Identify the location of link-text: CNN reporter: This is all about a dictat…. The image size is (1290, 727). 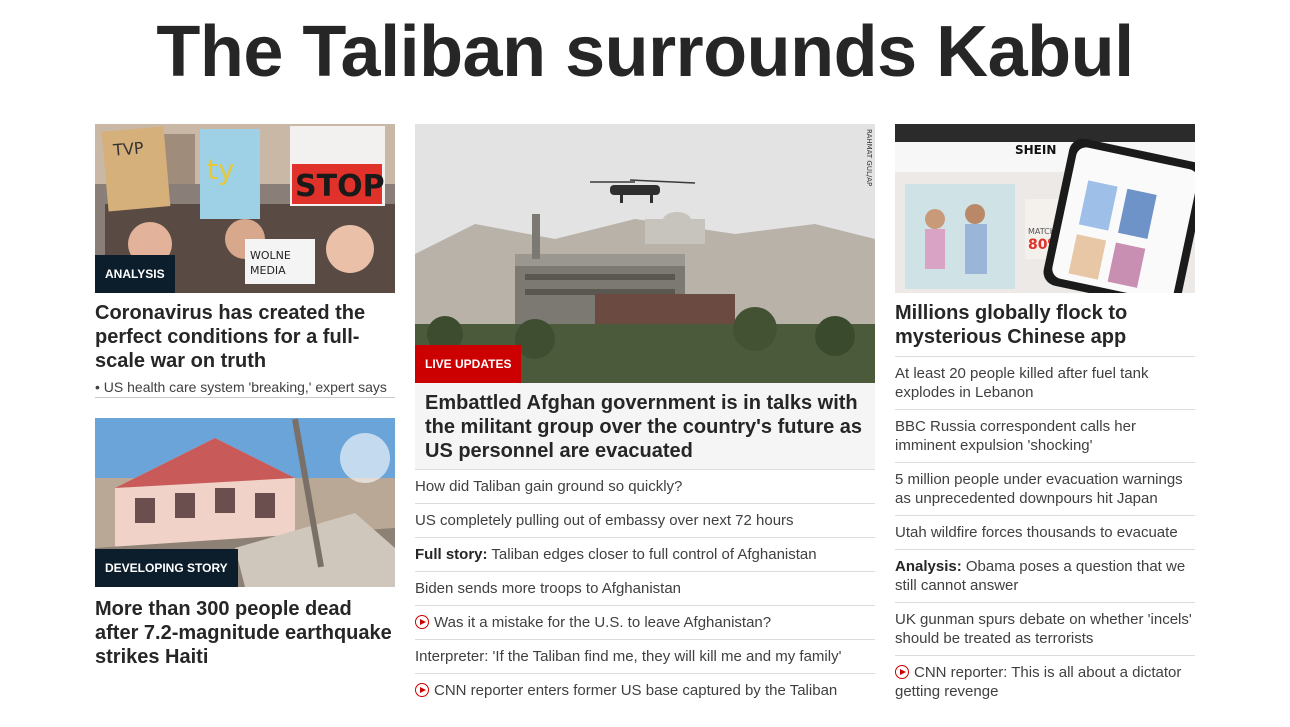
(1038, 682).